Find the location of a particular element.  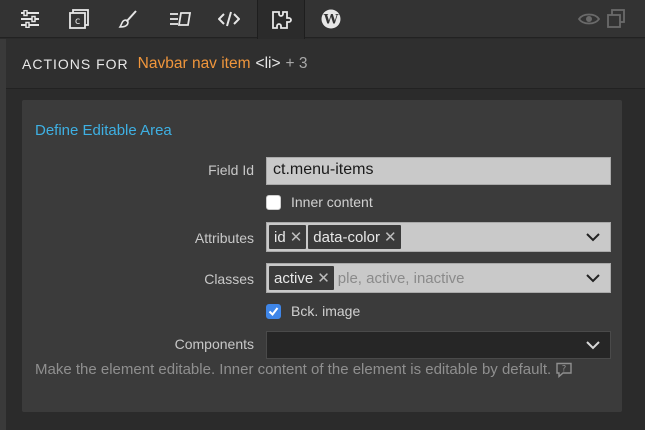

attribute-chip: id ✕ is located at coordinates (288, 237).